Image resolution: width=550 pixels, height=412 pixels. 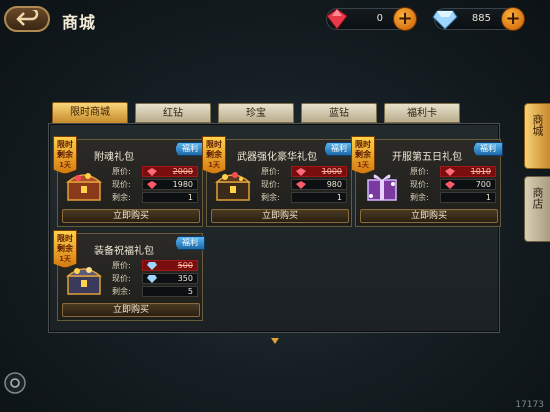 What do you see at coordinates (529, 405) in the screenshot?
I see `watermark: 17173` at bounding box center [529, 405].